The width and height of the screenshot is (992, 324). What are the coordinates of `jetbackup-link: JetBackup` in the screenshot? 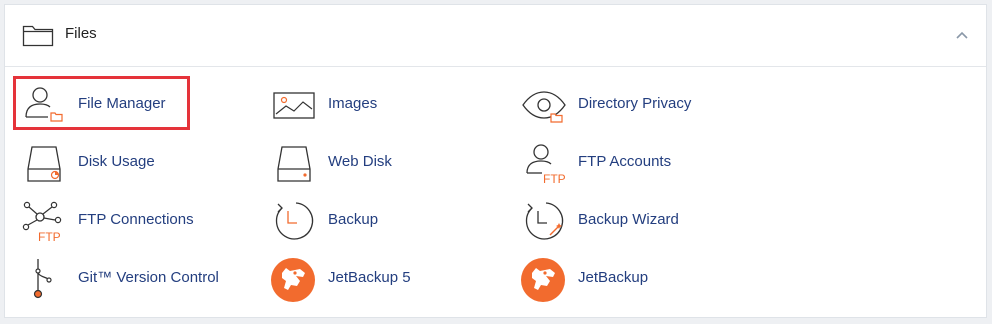 It's located at (616, 279).